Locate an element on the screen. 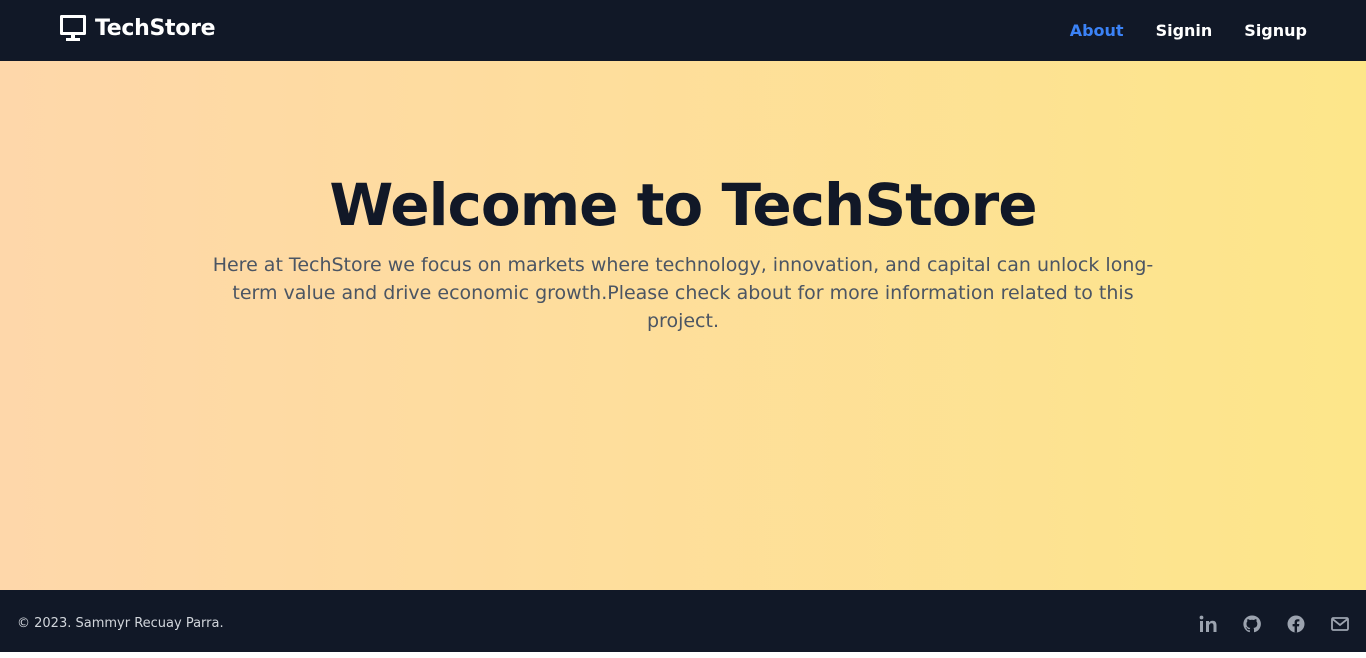  nav-link-signup: Signup is located at coordinates (1275, 30).